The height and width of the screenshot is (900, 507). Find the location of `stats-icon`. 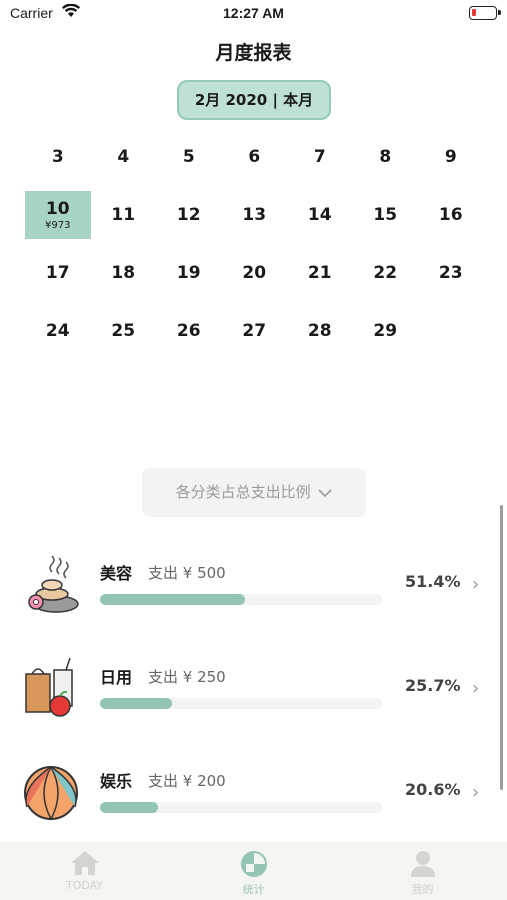

stats-icon is located at coordinates (253, 864).